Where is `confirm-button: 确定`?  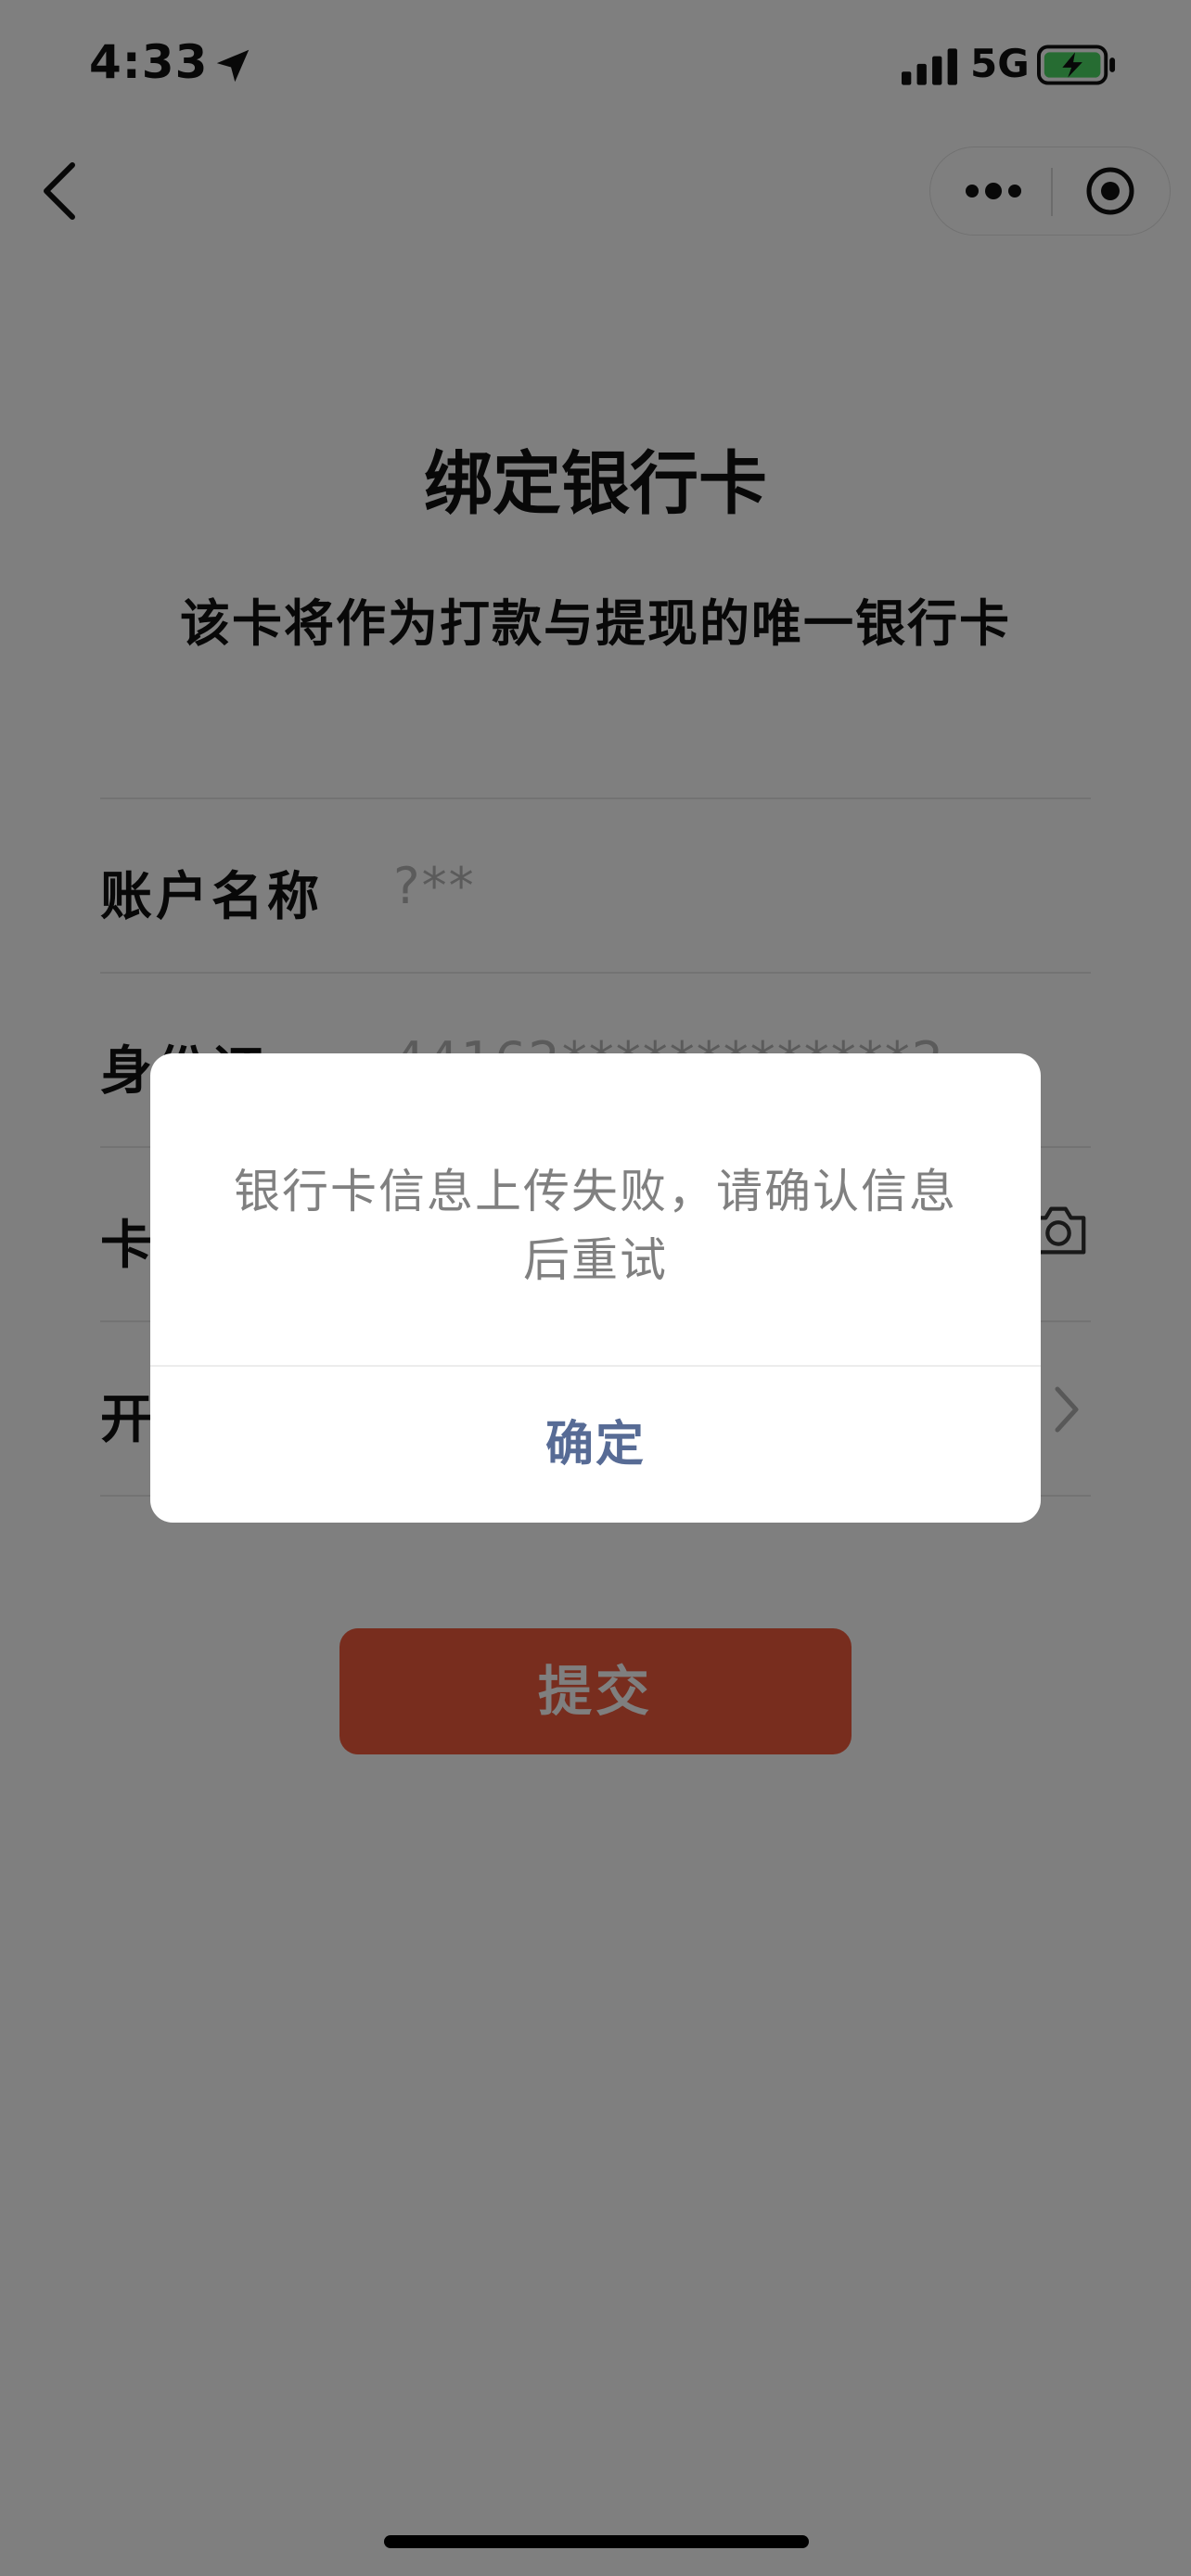
confirm-button: 确定 is located at coordinates (595, 1445).